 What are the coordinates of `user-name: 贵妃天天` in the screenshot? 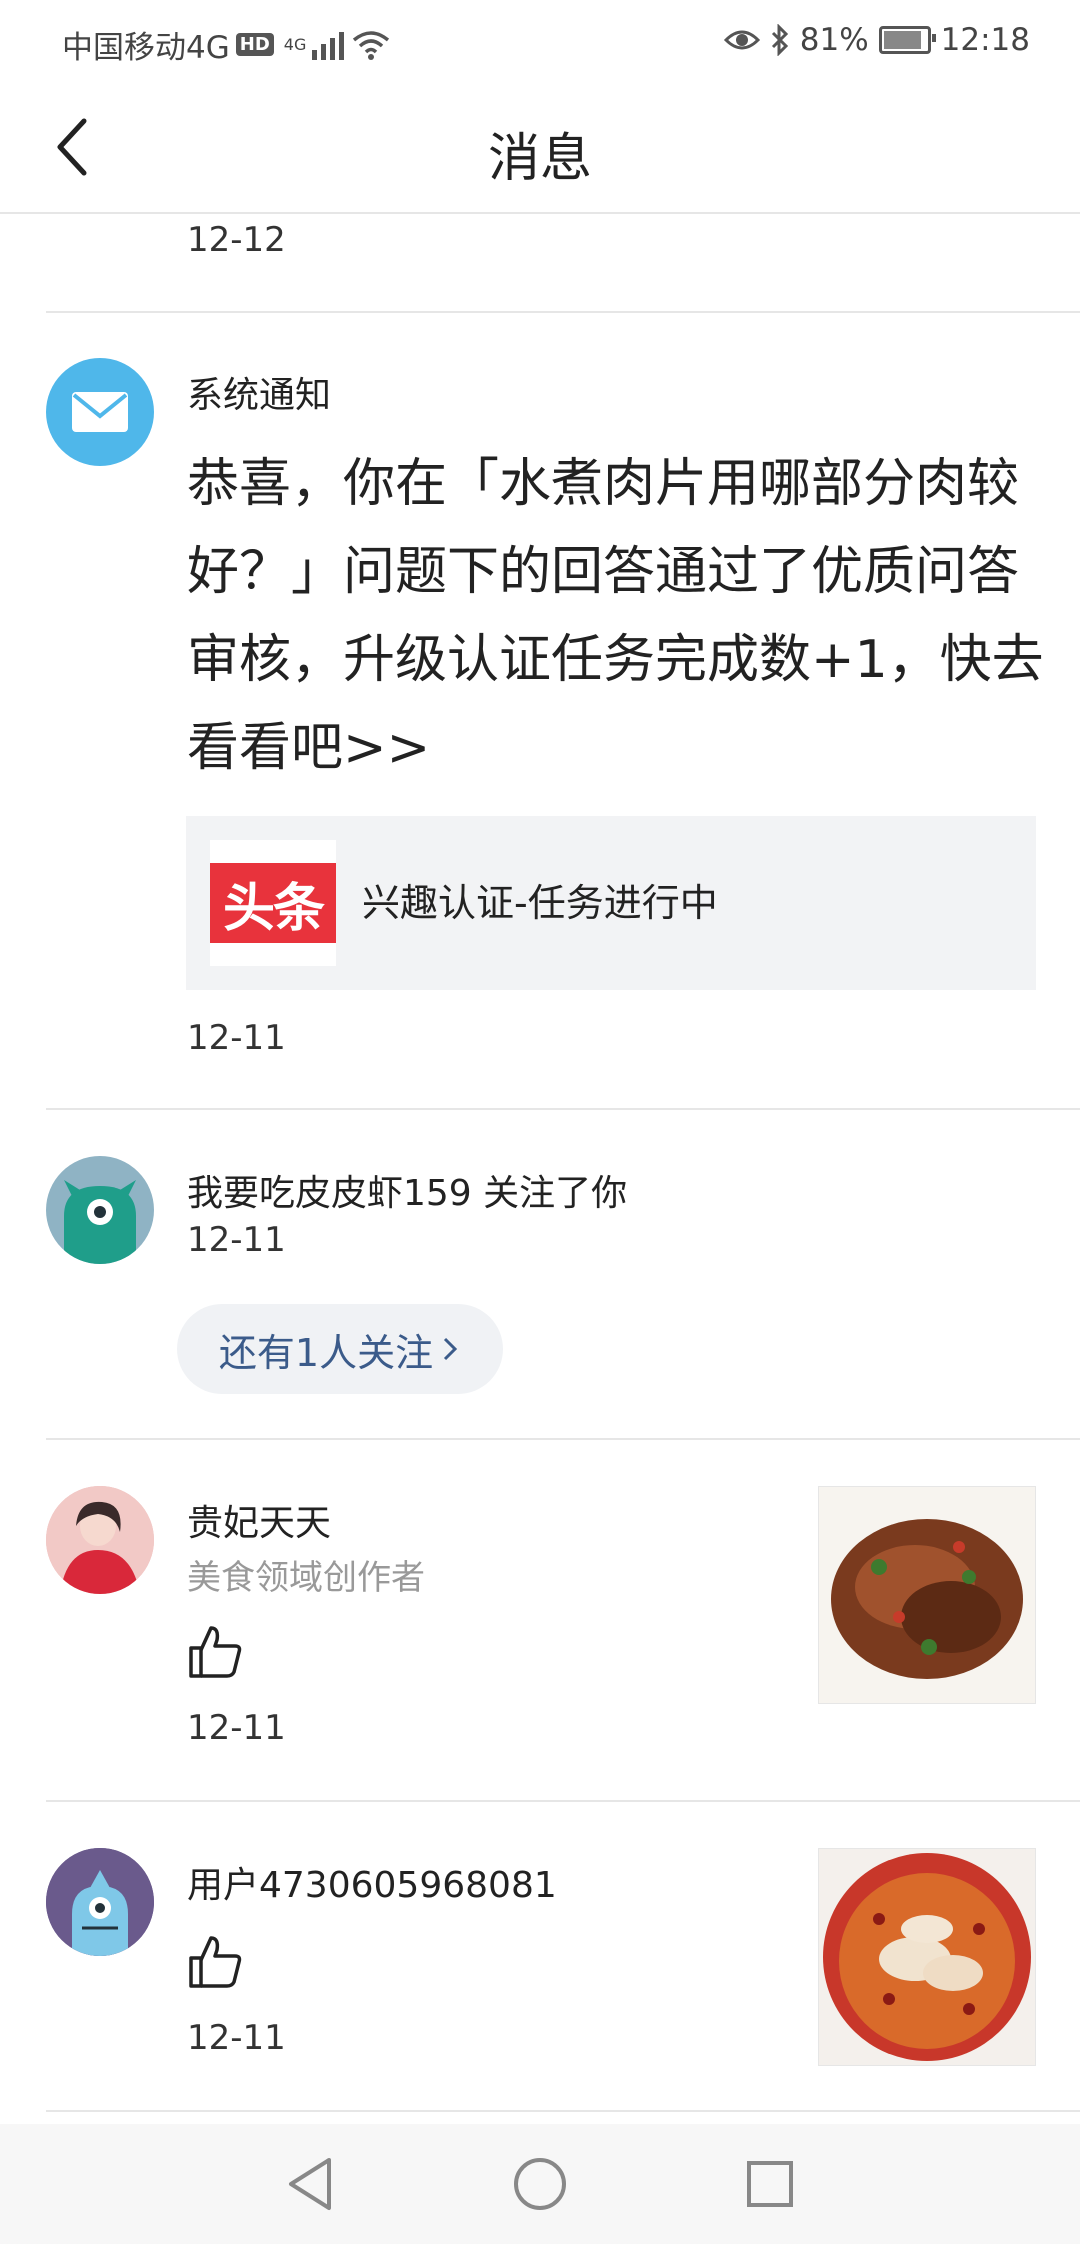 It's located at (259, 1520).